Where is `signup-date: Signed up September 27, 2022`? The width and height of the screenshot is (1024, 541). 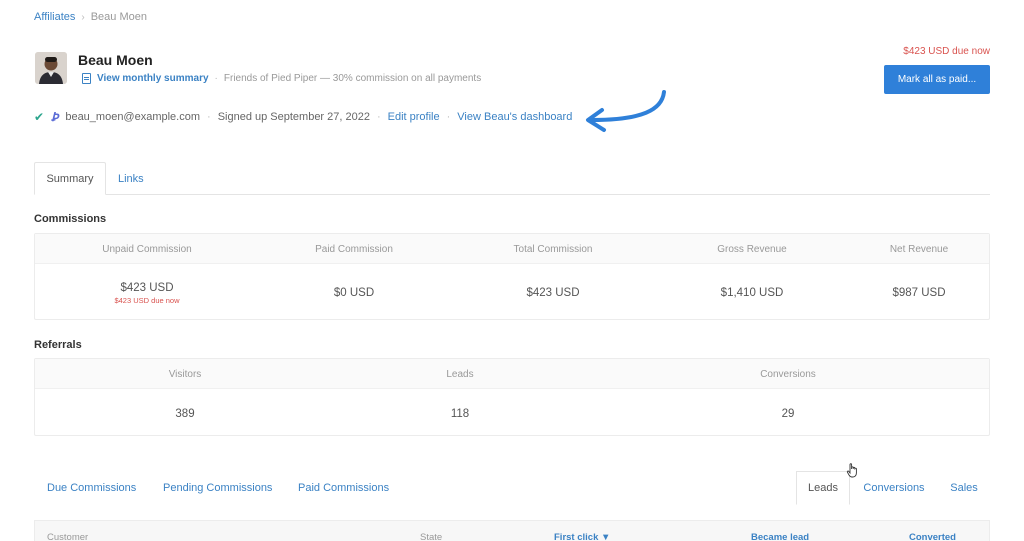 signup-date: Signed up September 27, 2022 is located at coordinates (293, 117).